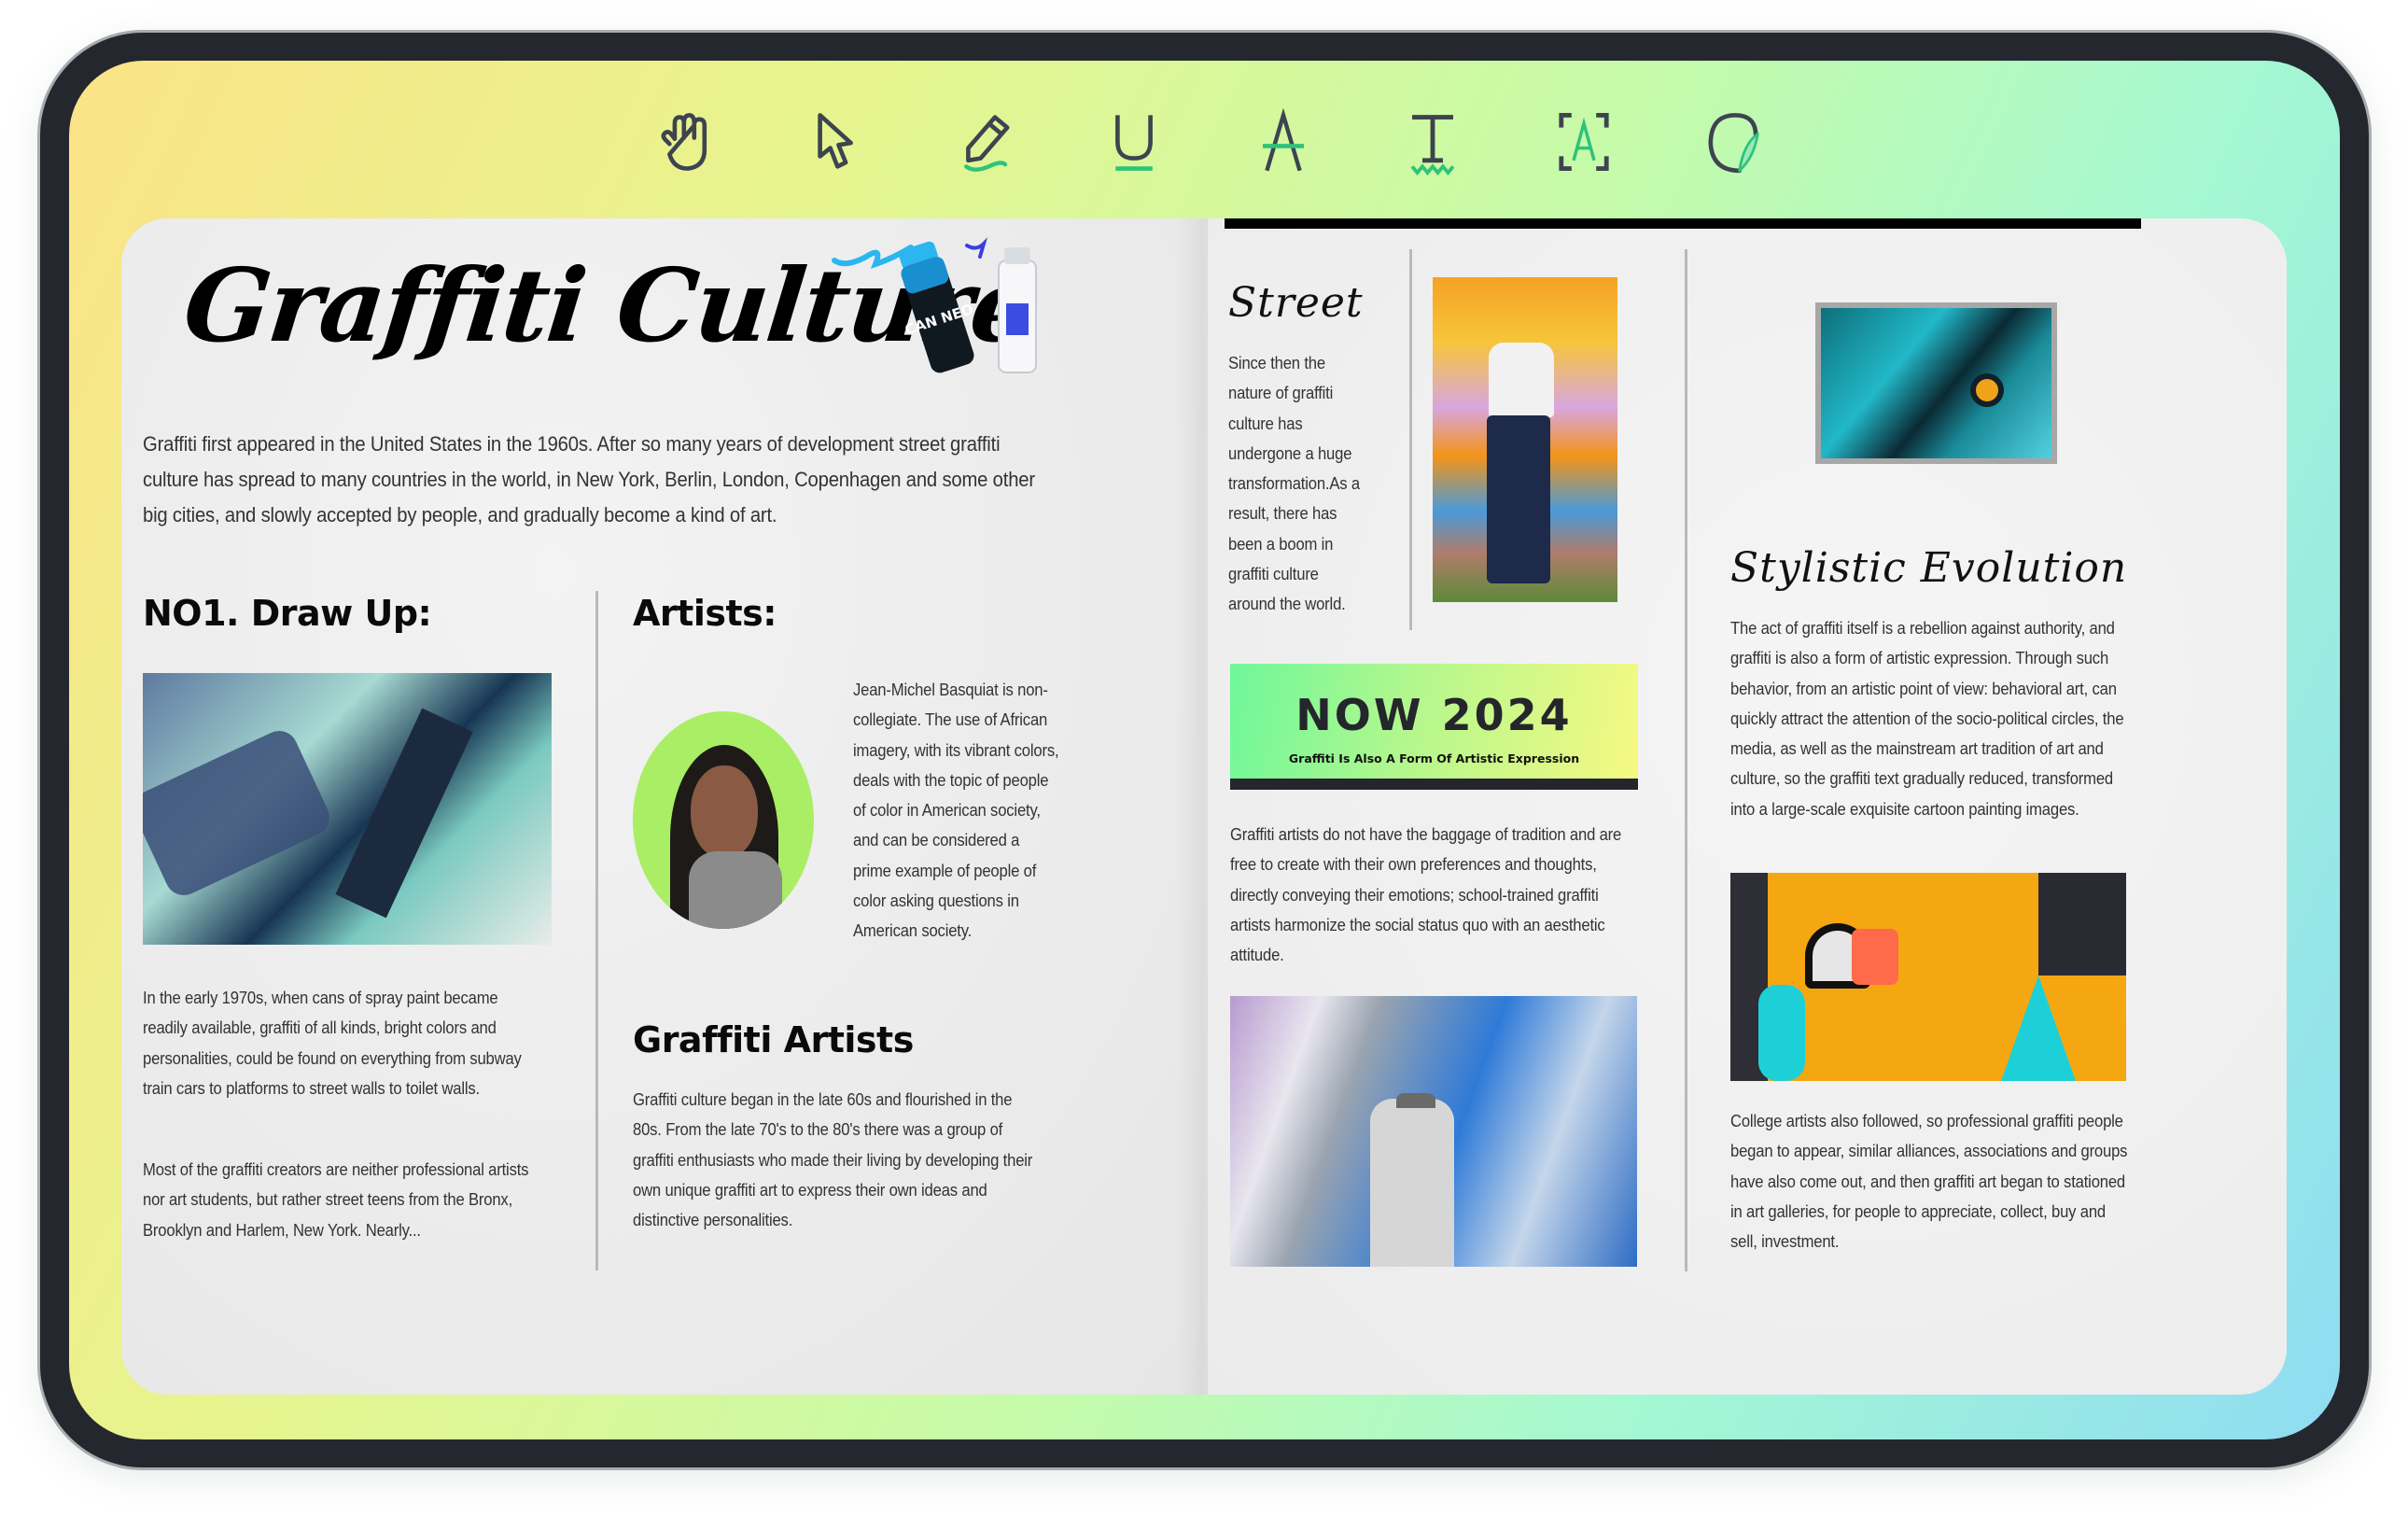 The image size is (2408, 1516). I want to click on tool-underline, so click(1134, 142).